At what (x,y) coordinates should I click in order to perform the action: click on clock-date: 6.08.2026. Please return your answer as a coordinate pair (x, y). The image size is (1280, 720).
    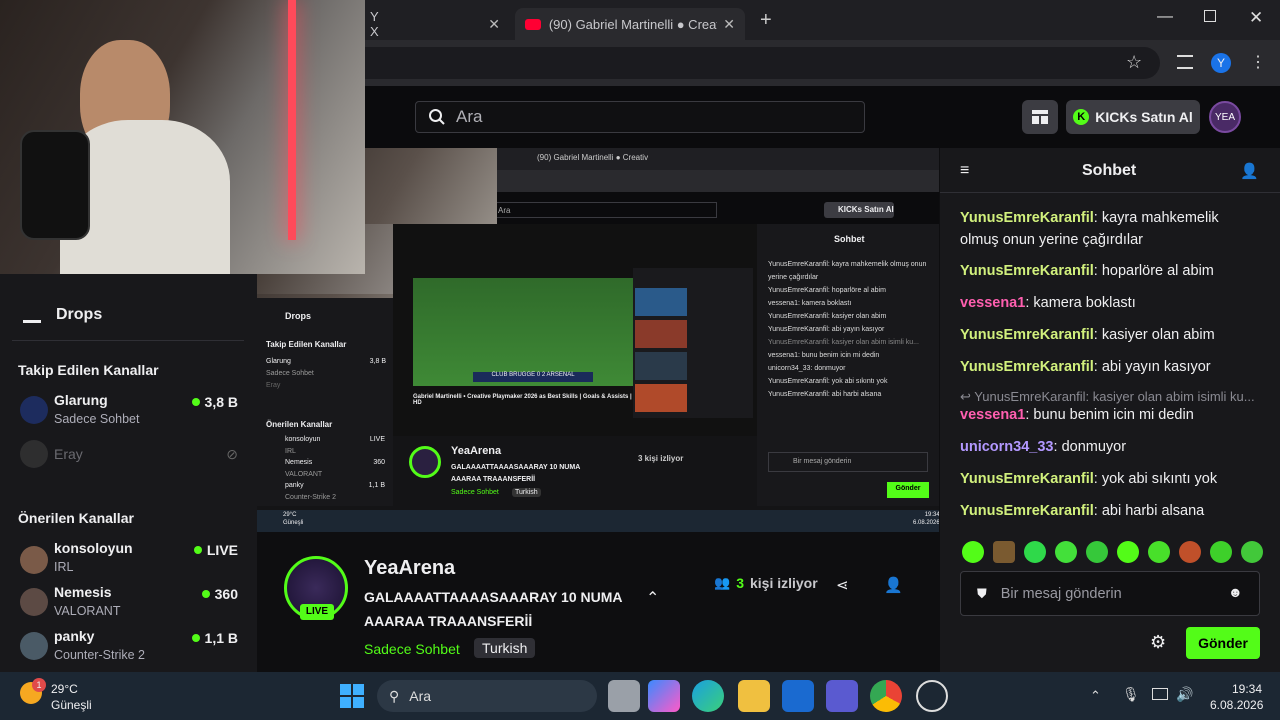
    Looking at the image, I should click on (1237, 705).